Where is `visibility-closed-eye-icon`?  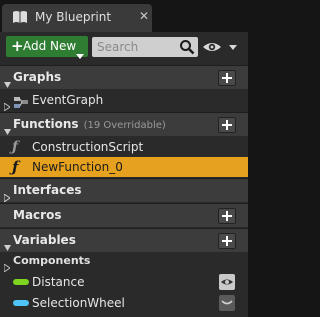 visibility-closed-eye-icon is located at coordinates (227, 303).